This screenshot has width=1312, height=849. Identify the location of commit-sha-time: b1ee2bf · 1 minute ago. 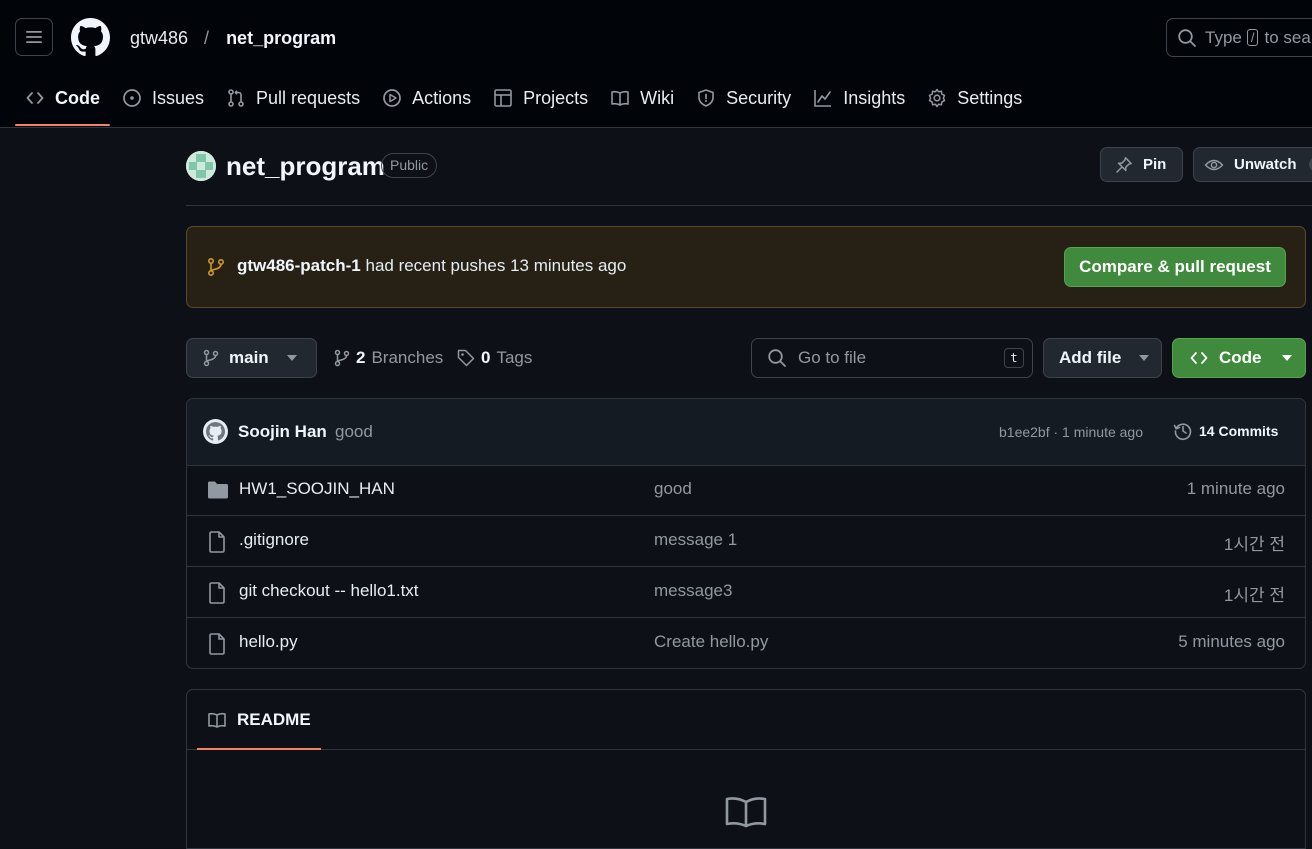
(1071, 432).